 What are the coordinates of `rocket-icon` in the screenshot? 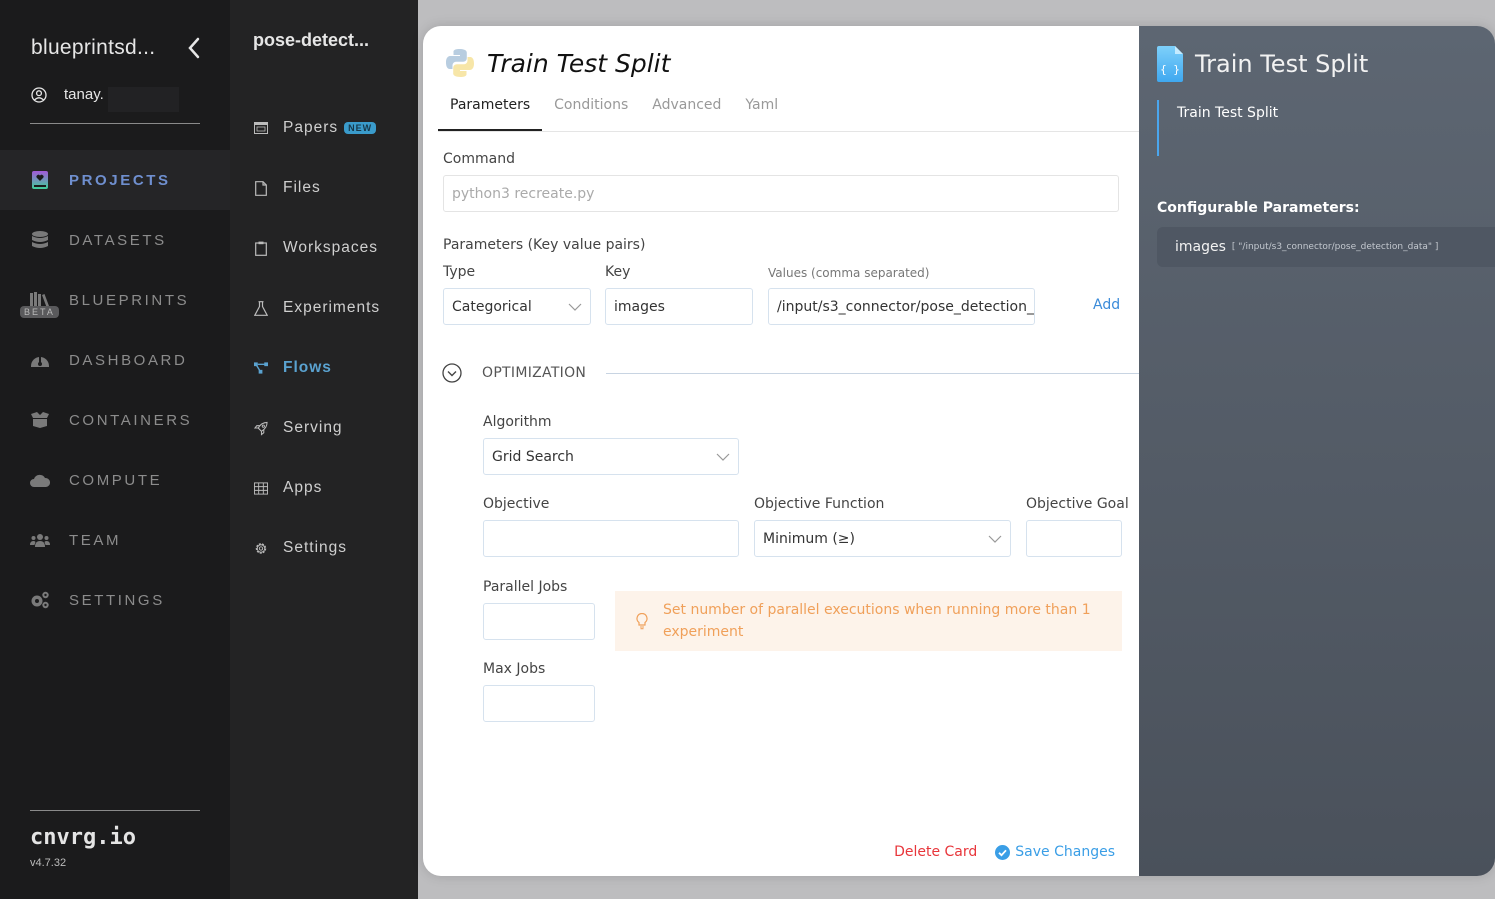 It's located at (261, 428).